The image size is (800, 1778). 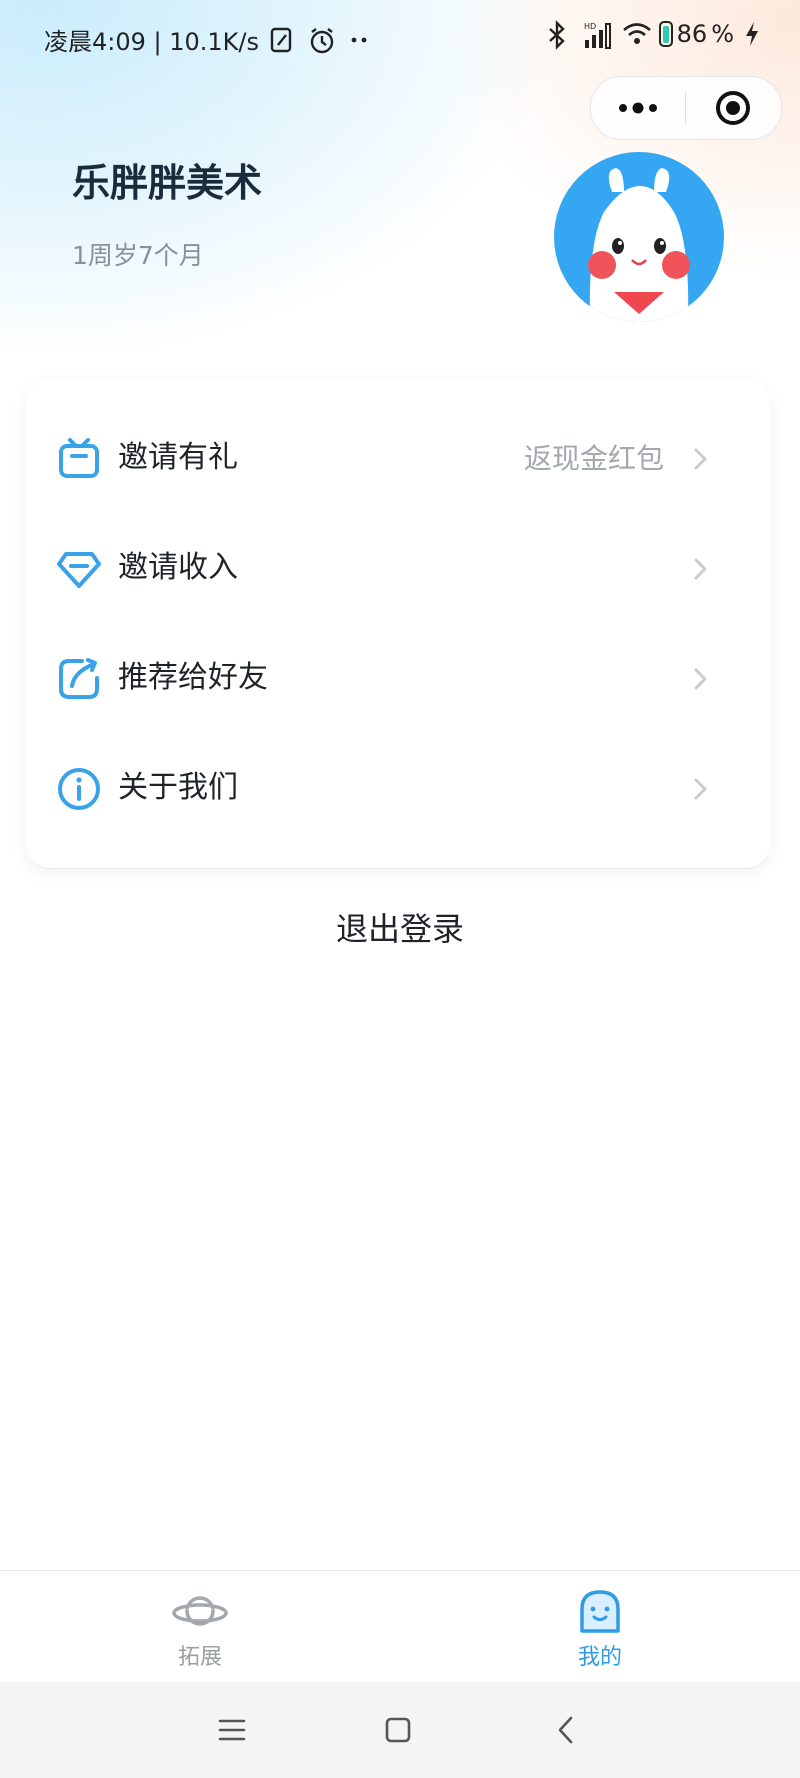 I want to click on close-target-icon, so click(x=733, y=108).